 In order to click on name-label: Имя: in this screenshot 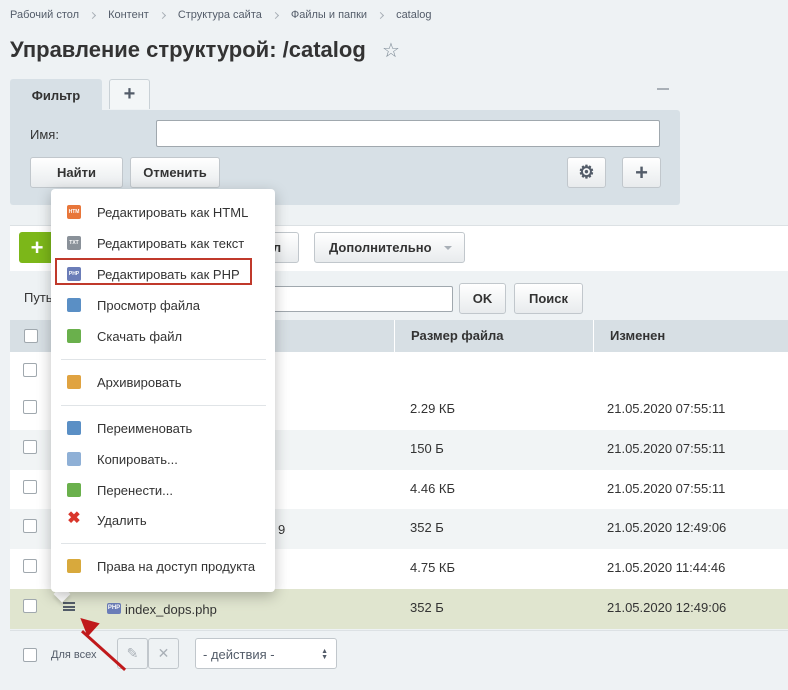, I will do `click(44, 134)`.